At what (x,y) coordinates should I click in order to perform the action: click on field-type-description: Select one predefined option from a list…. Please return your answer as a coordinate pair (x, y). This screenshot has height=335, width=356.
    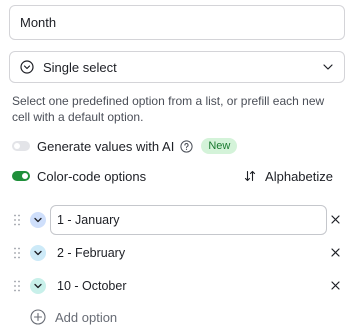
    Looking at the image, I should click on (168, 109).